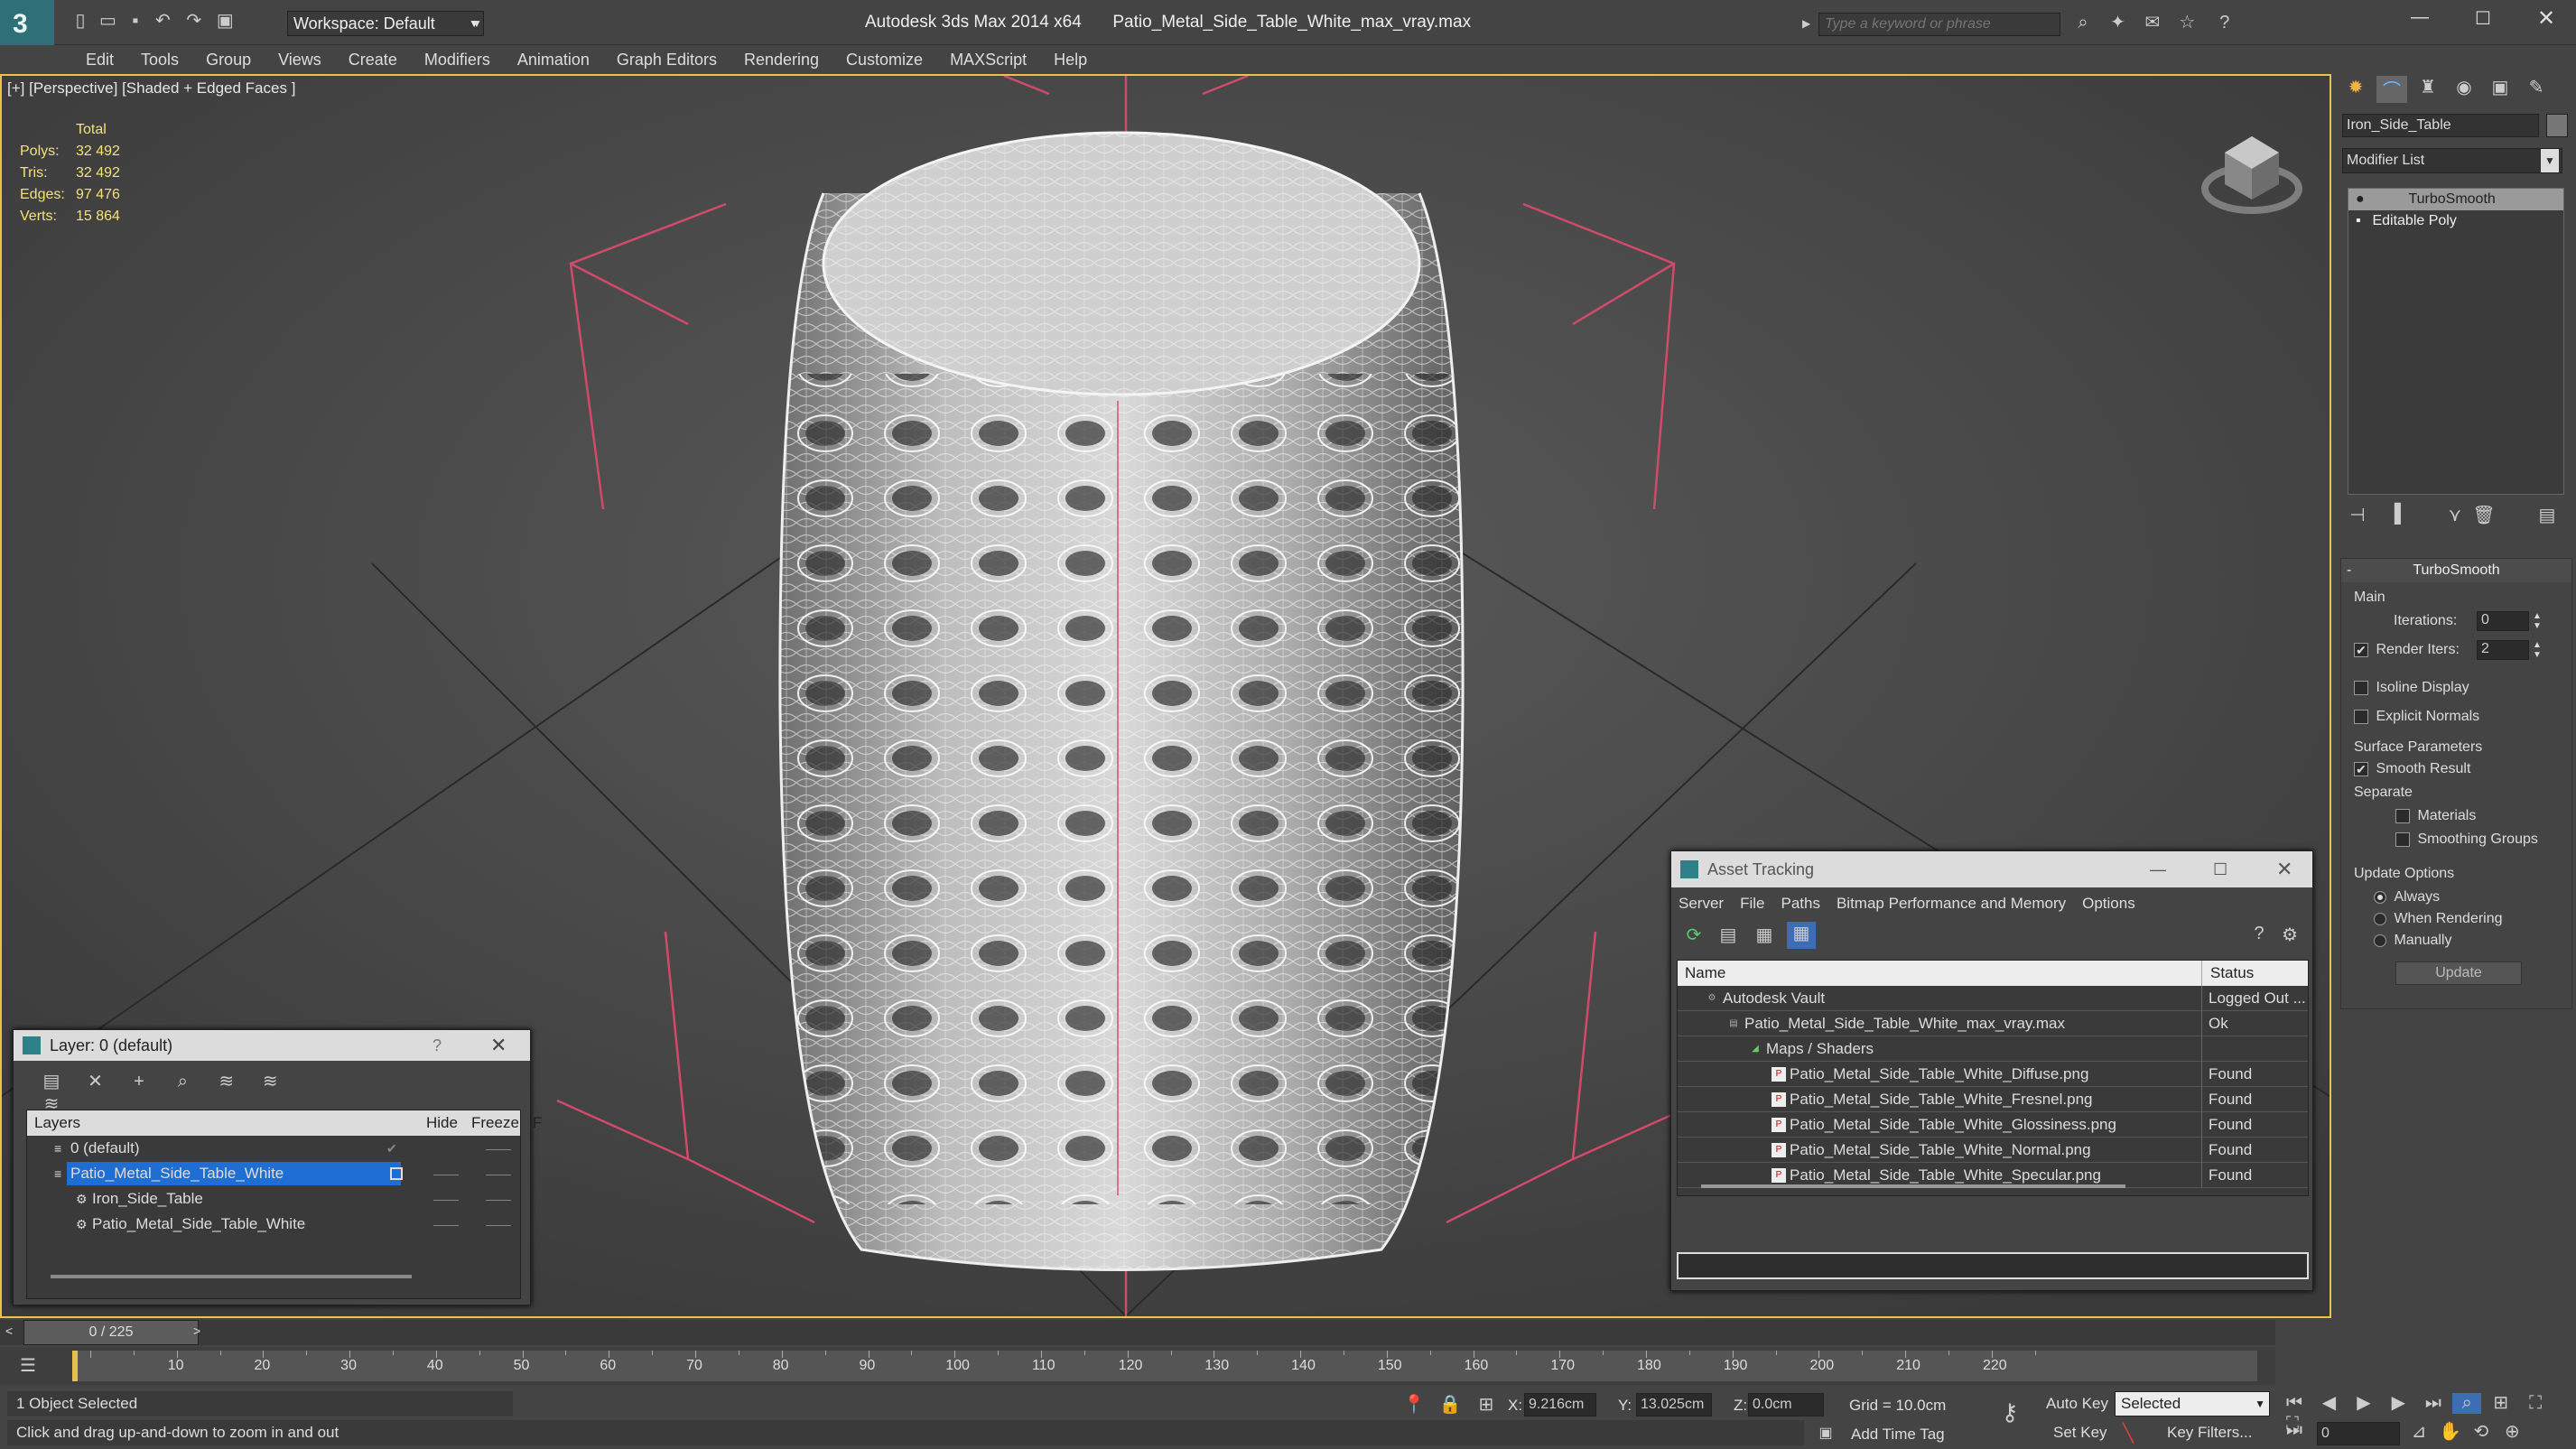  Describe the element at coordinates (2363, 1402) in the screenshot. I see `play-icon: ▶` at that location.